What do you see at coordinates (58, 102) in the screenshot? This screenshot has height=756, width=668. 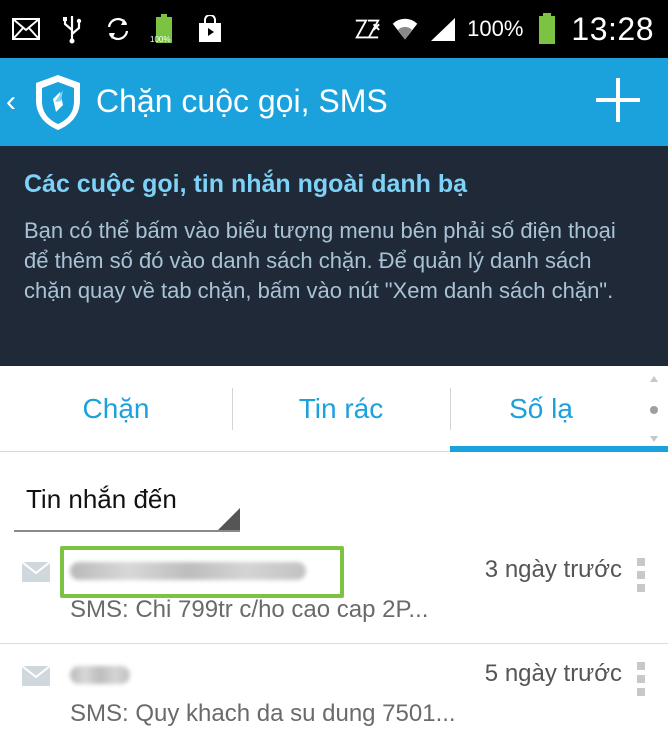 I see `app-logo-icon` at bounding box center [58, 102].